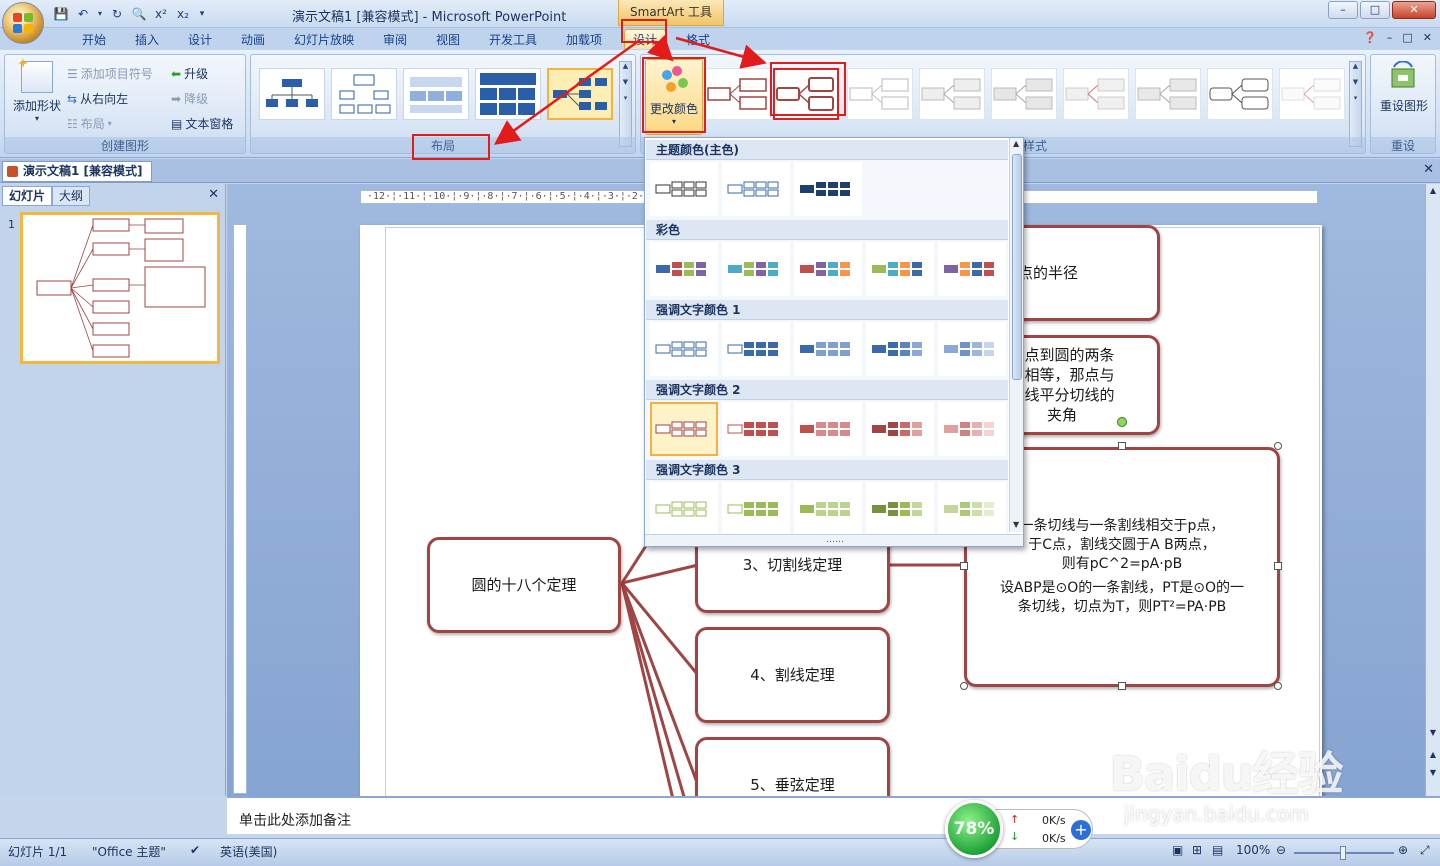 This screenshot has height=866, width=1440. Describe the element at coordinates (964, 566) in the screenshot. I see `resize-handle-w` at that location.